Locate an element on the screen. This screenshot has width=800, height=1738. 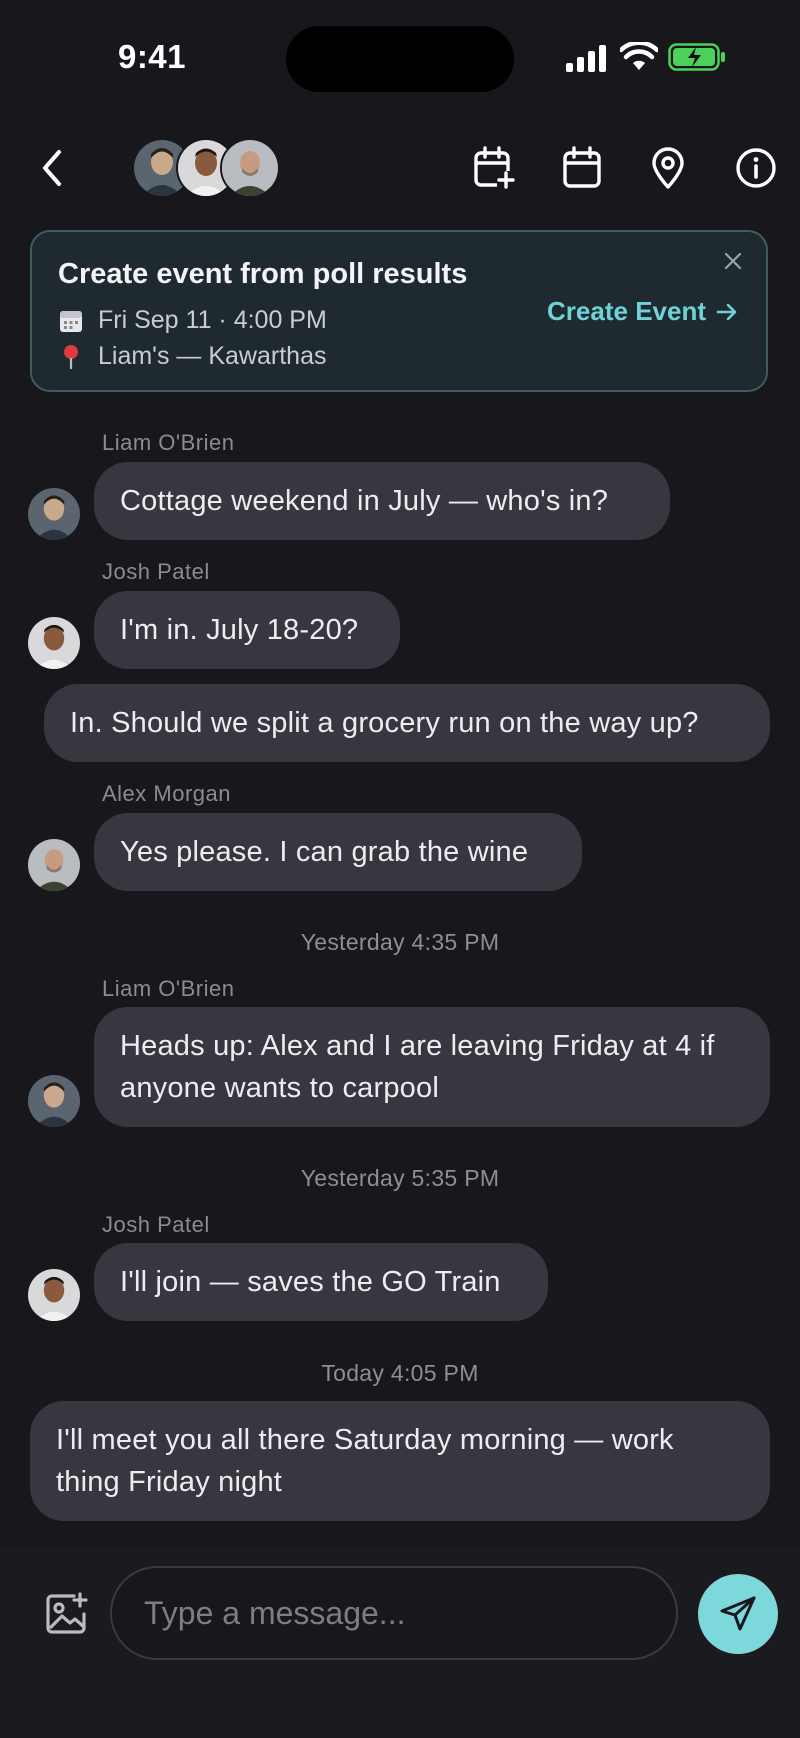
message-bubble: Yes please. I can grab the wine is located at coordinates (338, 852).